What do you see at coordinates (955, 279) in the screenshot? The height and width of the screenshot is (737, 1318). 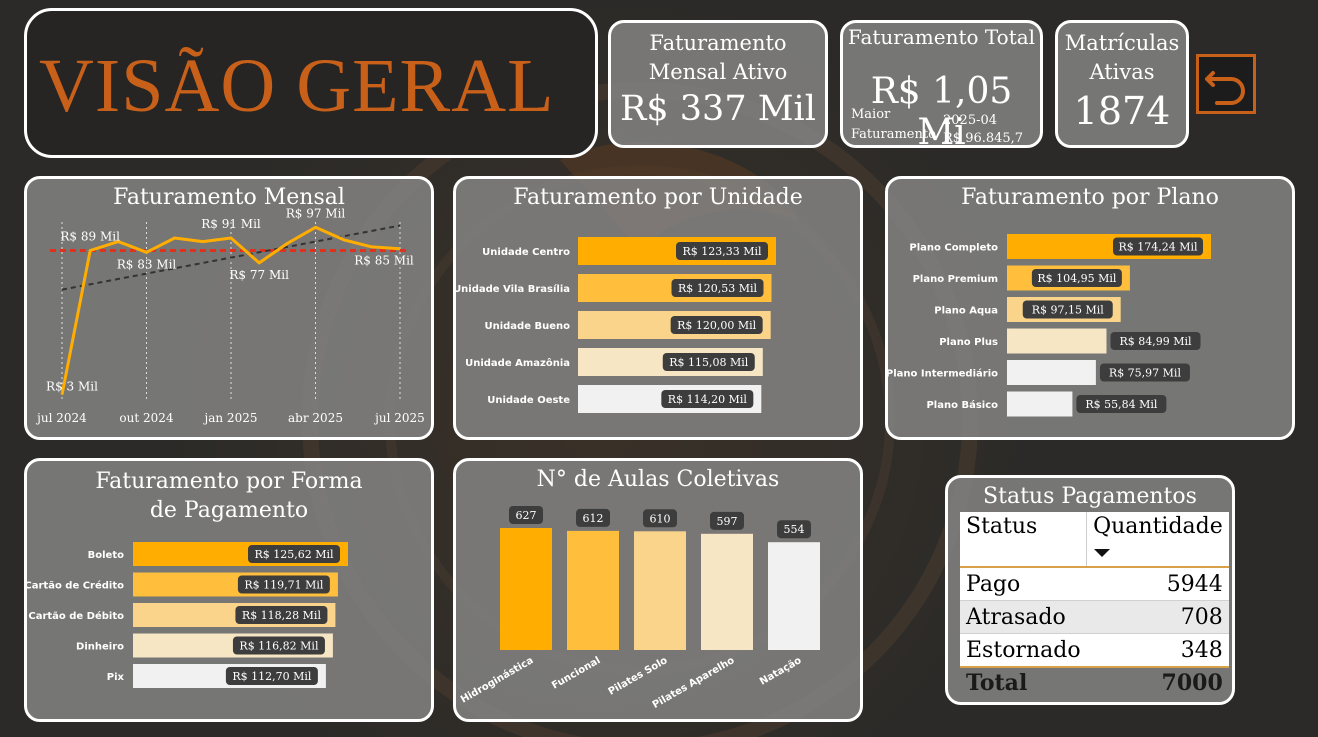 I see `category-label: Plano Premium` at bounding box center [955, 279].